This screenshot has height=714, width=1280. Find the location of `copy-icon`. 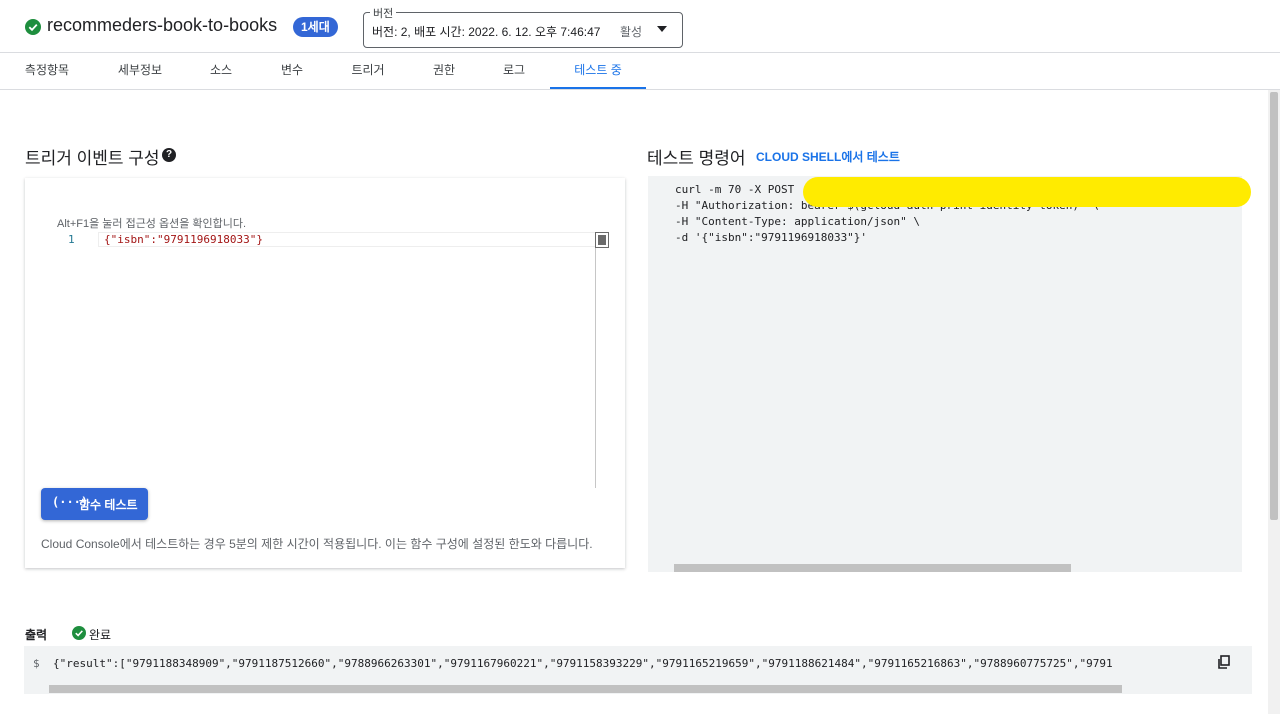

copy-icon is located at coordinates (1224, 662).